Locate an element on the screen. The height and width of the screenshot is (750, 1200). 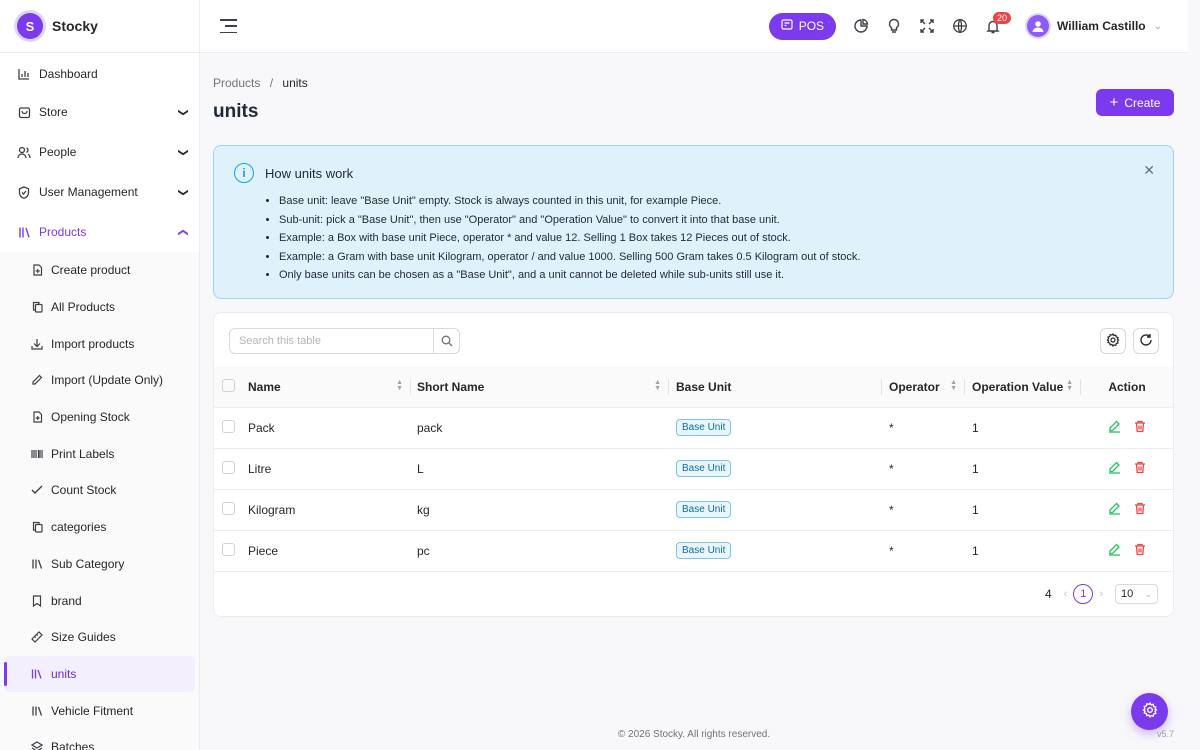
file-plus-icon is located at coordinates (37, 270).